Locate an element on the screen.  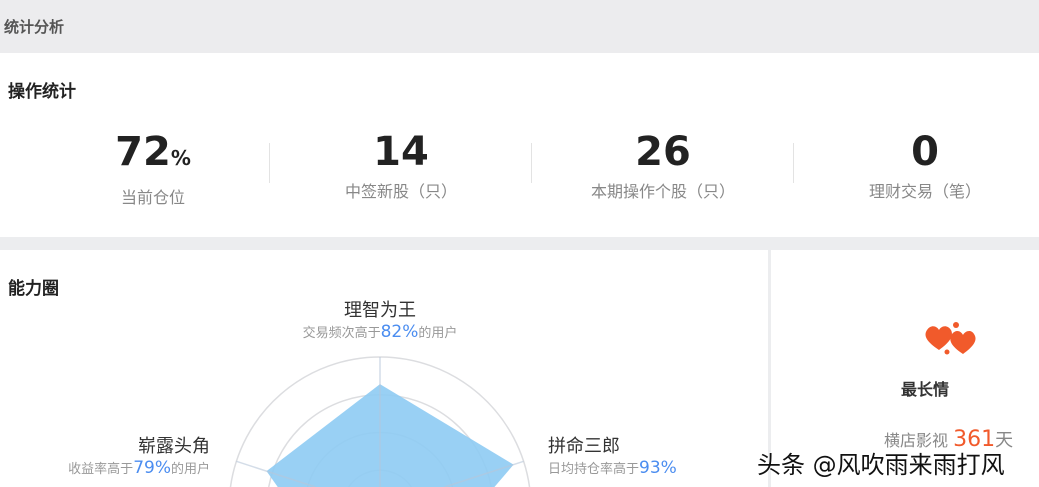
axis-label-rational: 理智为王 交易频次高于82%的用户 is located at coordinates (380, 319).